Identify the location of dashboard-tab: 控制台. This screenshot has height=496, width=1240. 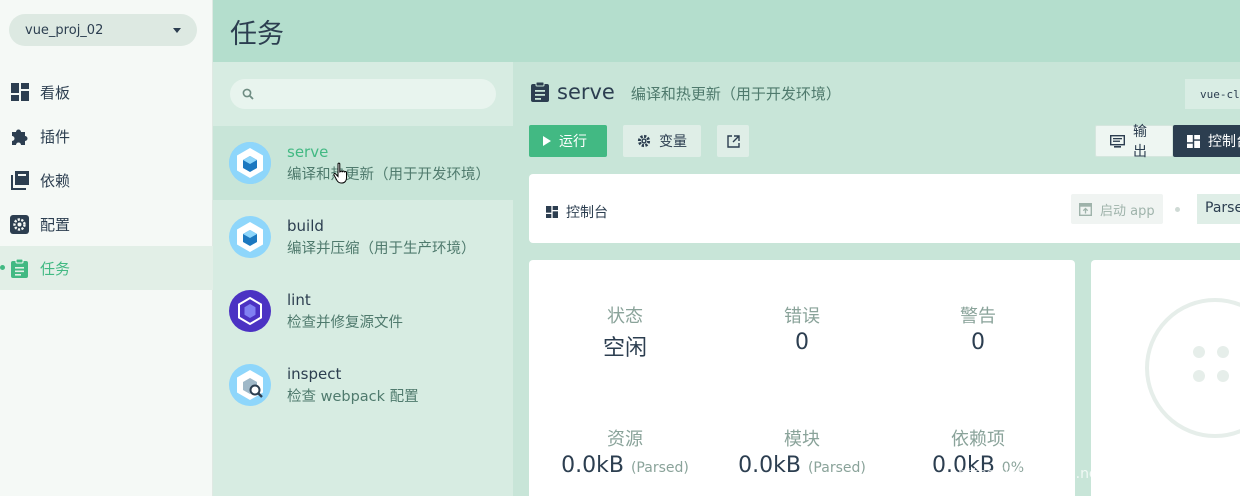
(1206, 141).